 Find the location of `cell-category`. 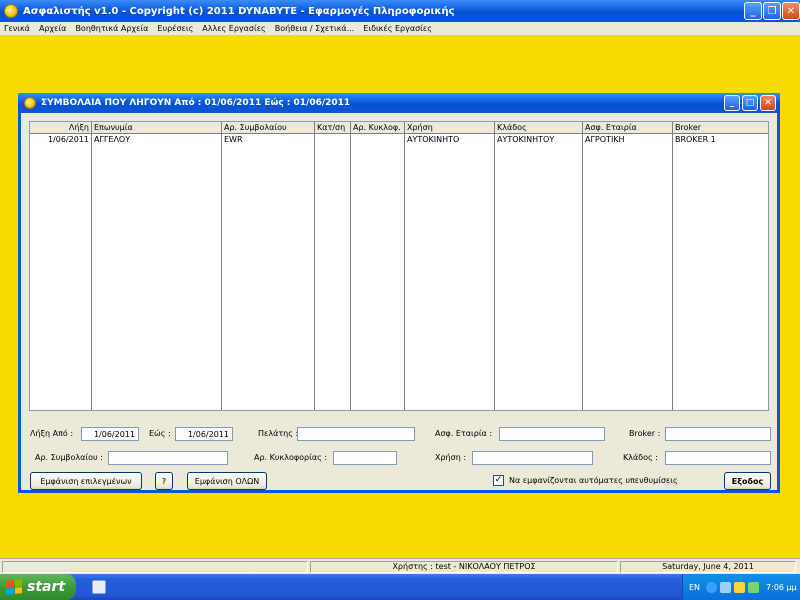

cell-category is located at coordinates (333, 139).